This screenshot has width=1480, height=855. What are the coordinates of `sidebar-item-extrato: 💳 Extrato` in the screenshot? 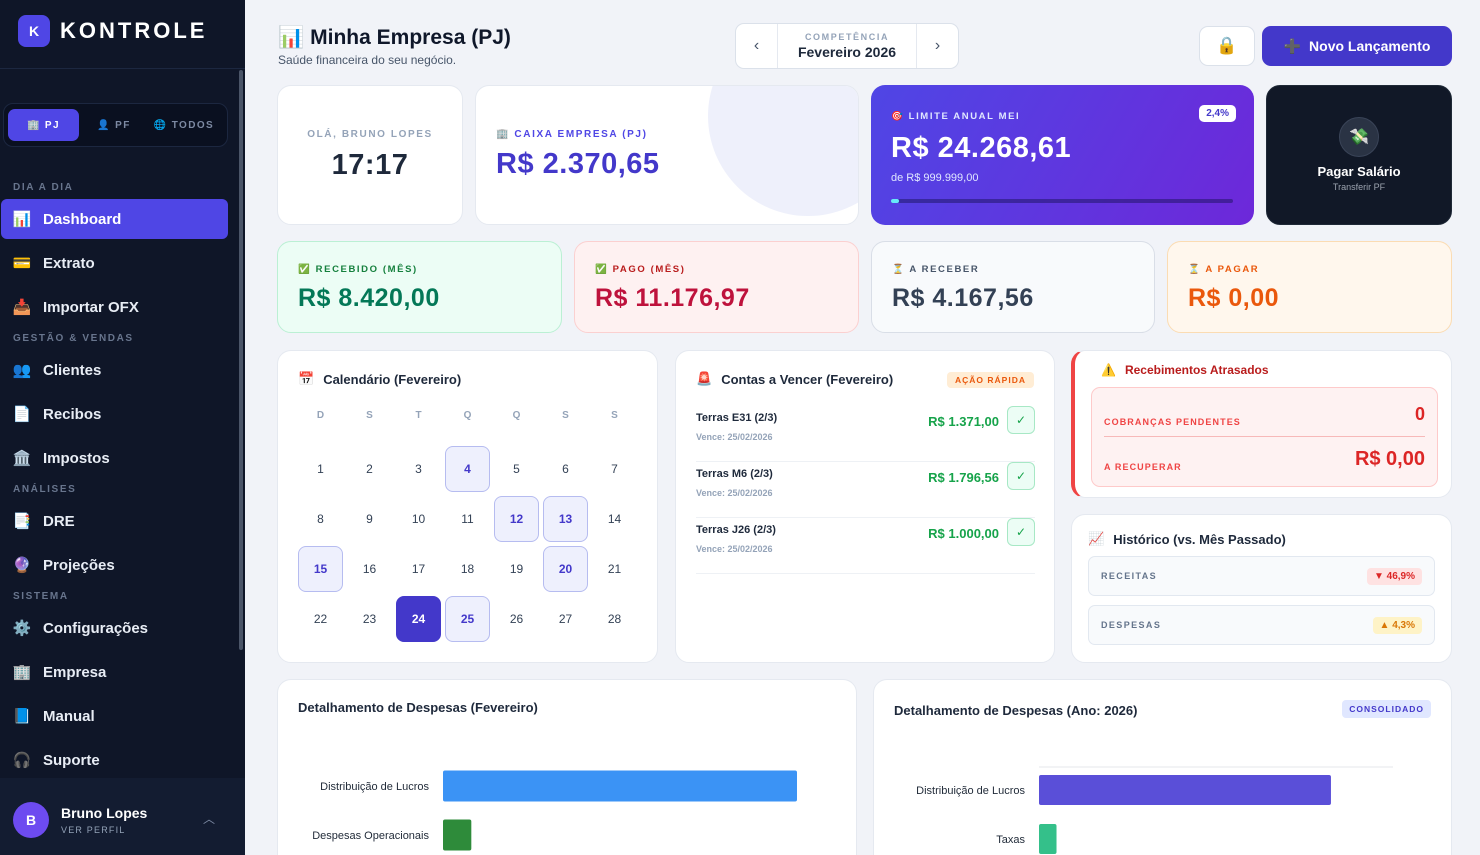 It's located at (114, 263).